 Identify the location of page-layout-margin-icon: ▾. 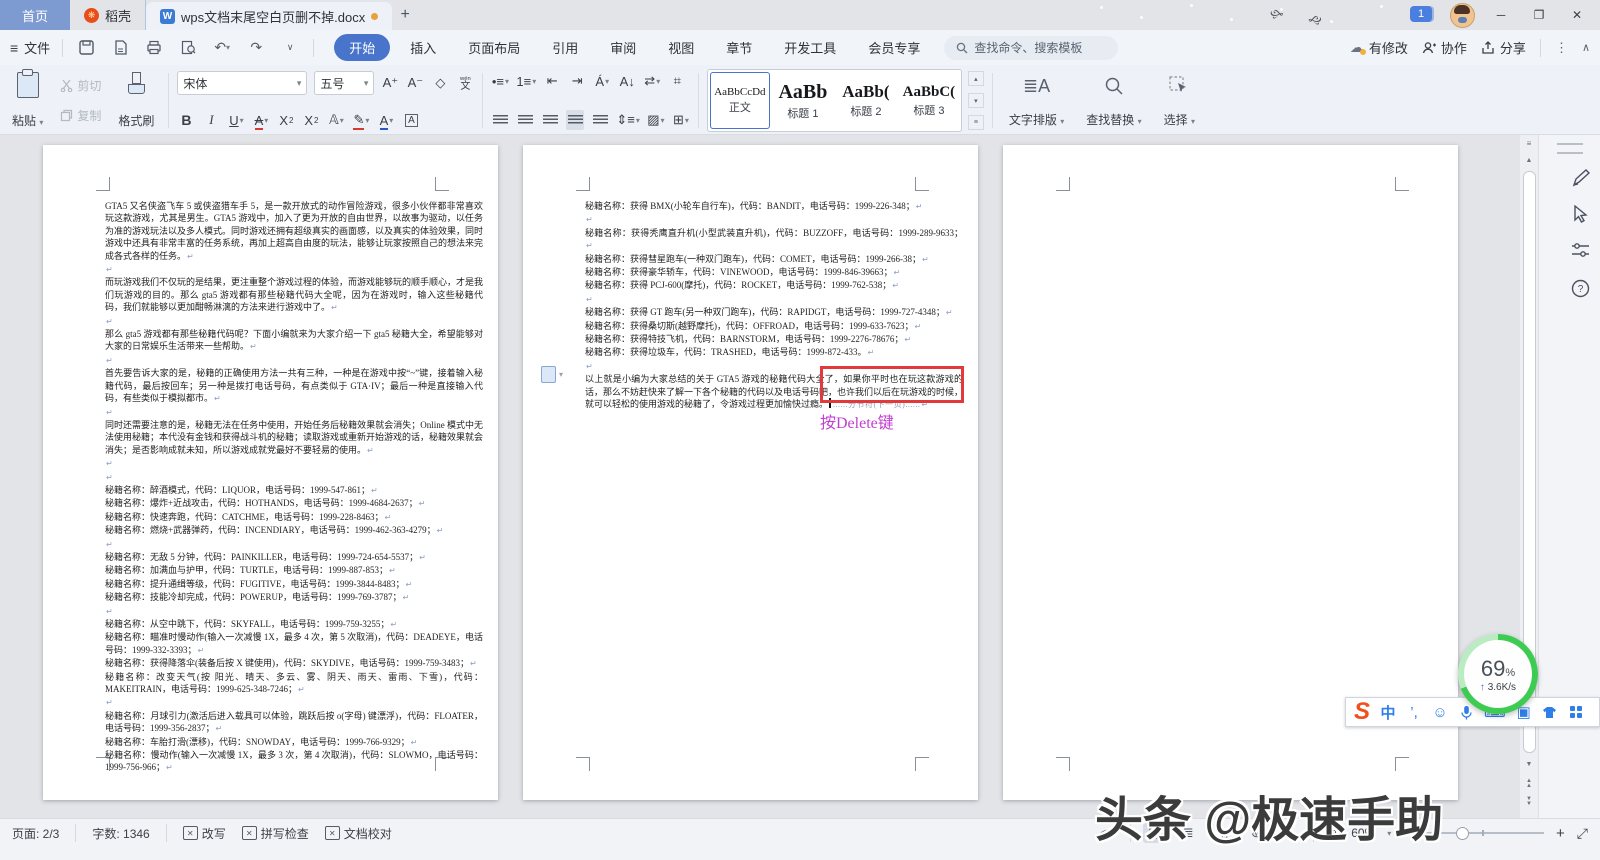
(552, 374).